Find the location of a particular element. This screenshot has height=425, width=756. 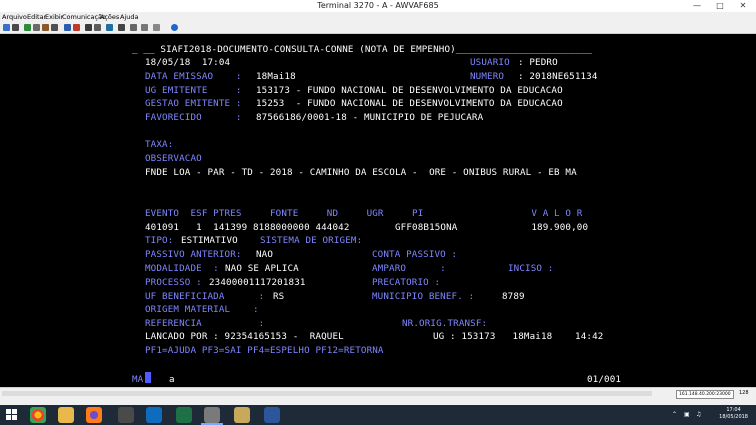

command-input: a is located at coordinates (172, 379).